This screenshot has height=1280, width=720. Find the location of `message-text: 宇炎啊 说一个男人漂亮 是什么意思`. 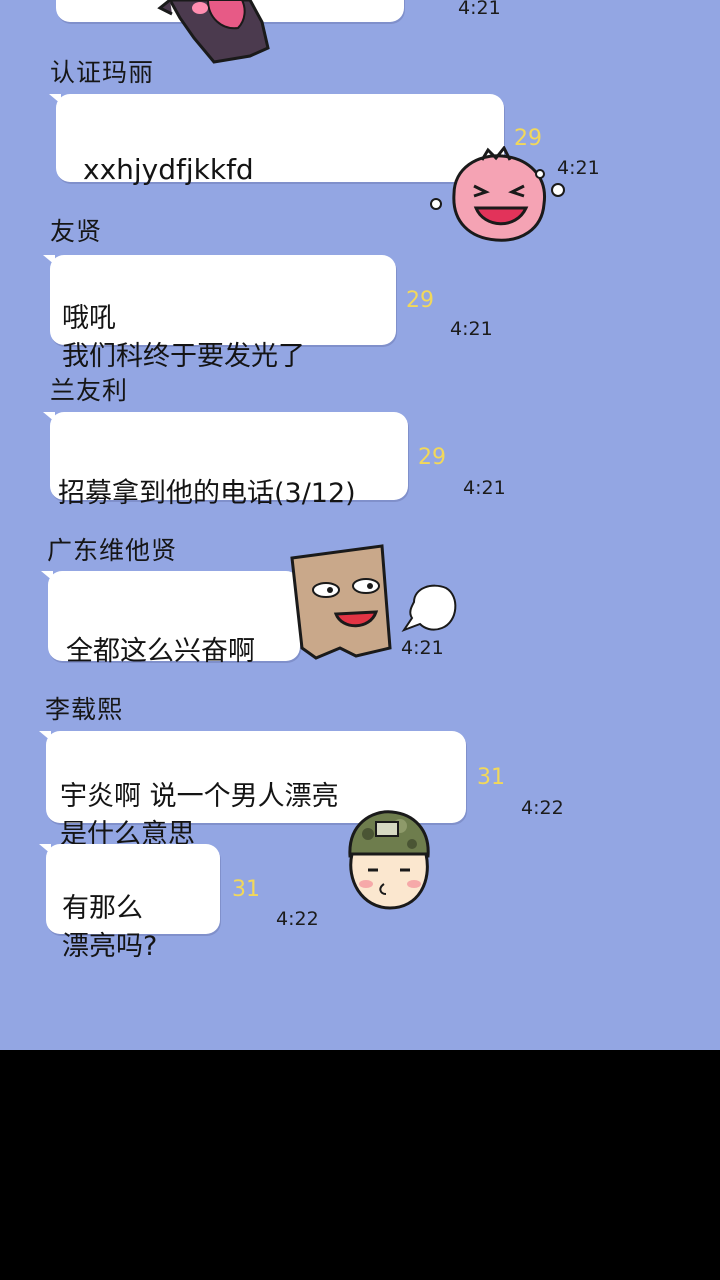

message-text: 宇炎啊 说一个男人漂亮 是什么意思 is located at coordinates (199, 815).